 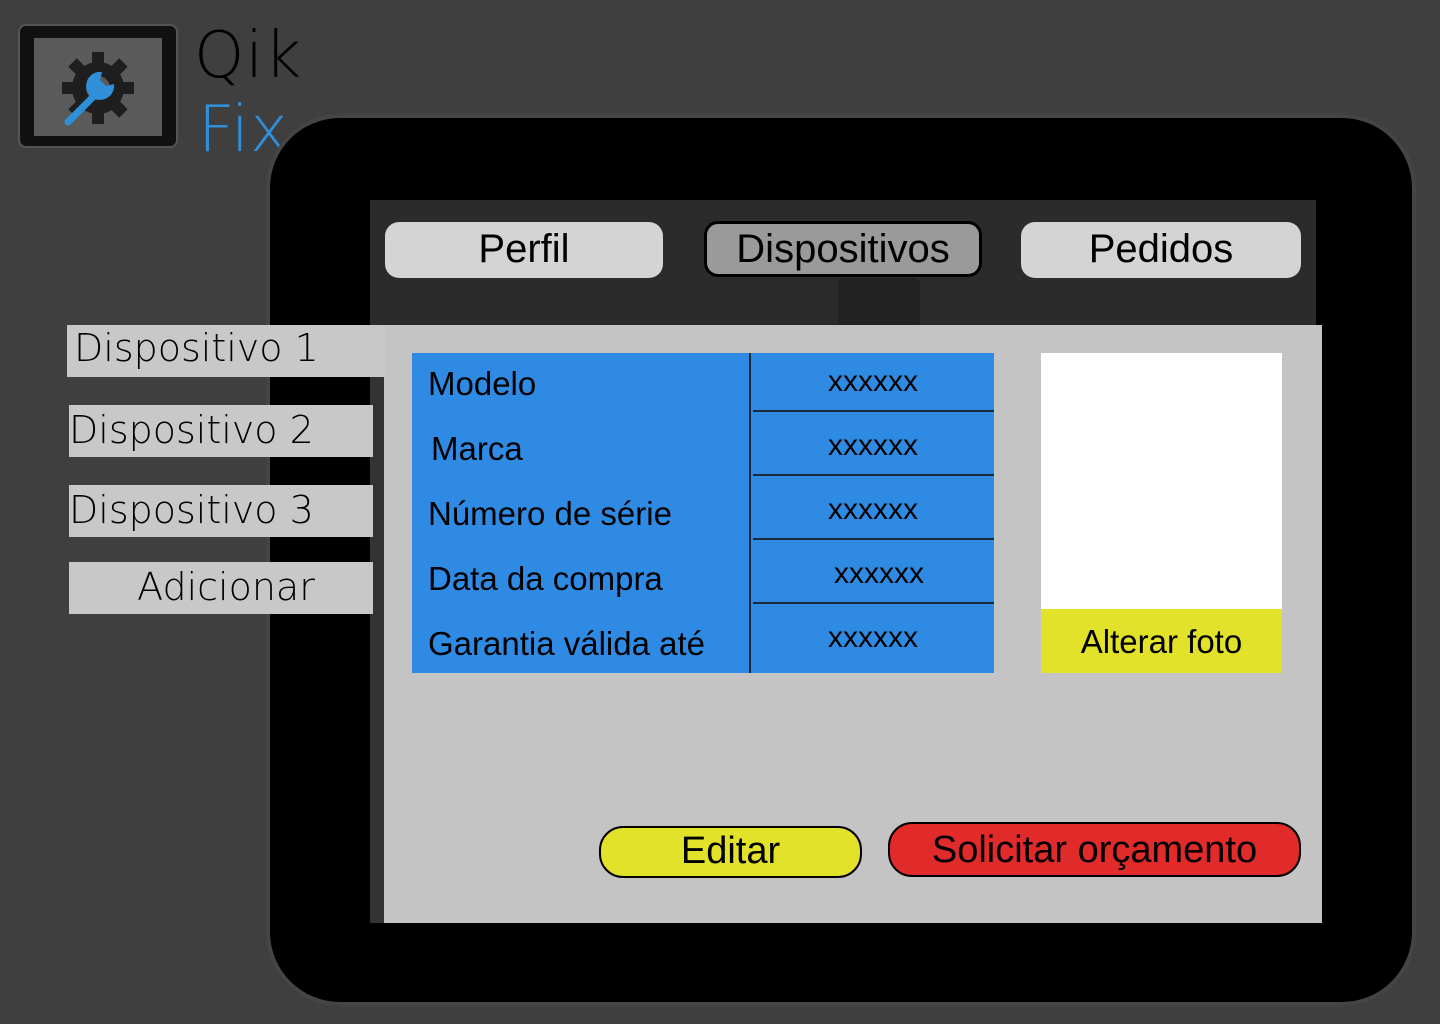 I want to click on row-label-numero-serie: Número de série, so click(x=550, y=513).